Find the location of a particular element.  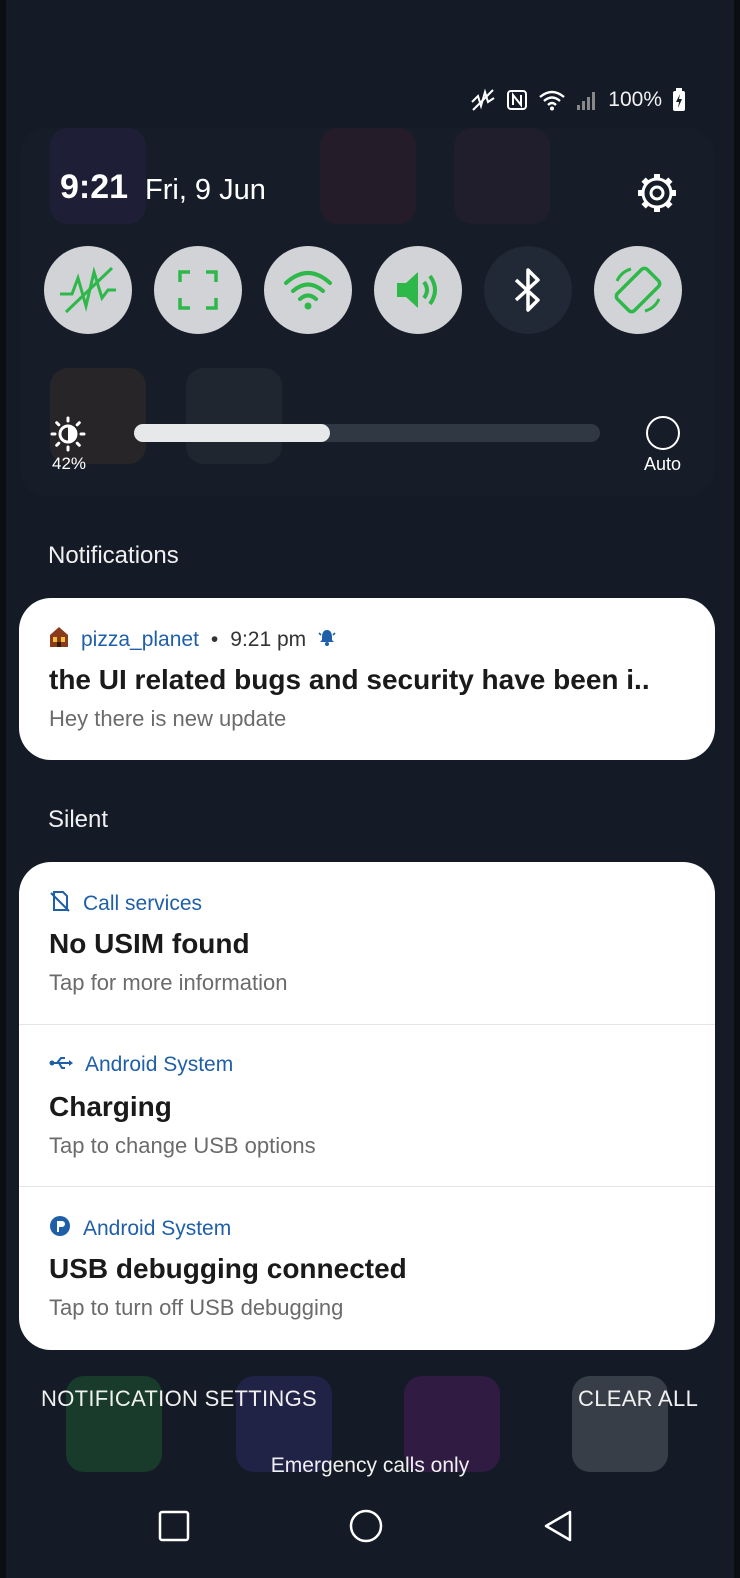

silent-heading: Silent is located at coordinates (78, 819).